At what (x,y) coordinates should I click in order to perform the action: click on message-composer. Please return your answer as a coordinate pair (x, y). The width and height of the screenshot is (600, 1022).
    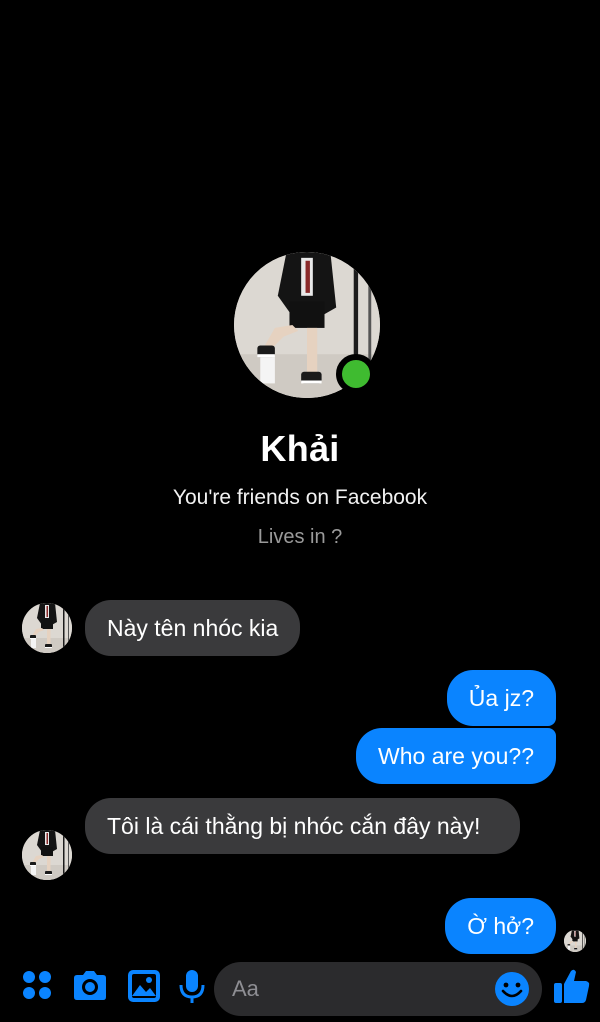
    Looking at the image, I should click on (378, 989).